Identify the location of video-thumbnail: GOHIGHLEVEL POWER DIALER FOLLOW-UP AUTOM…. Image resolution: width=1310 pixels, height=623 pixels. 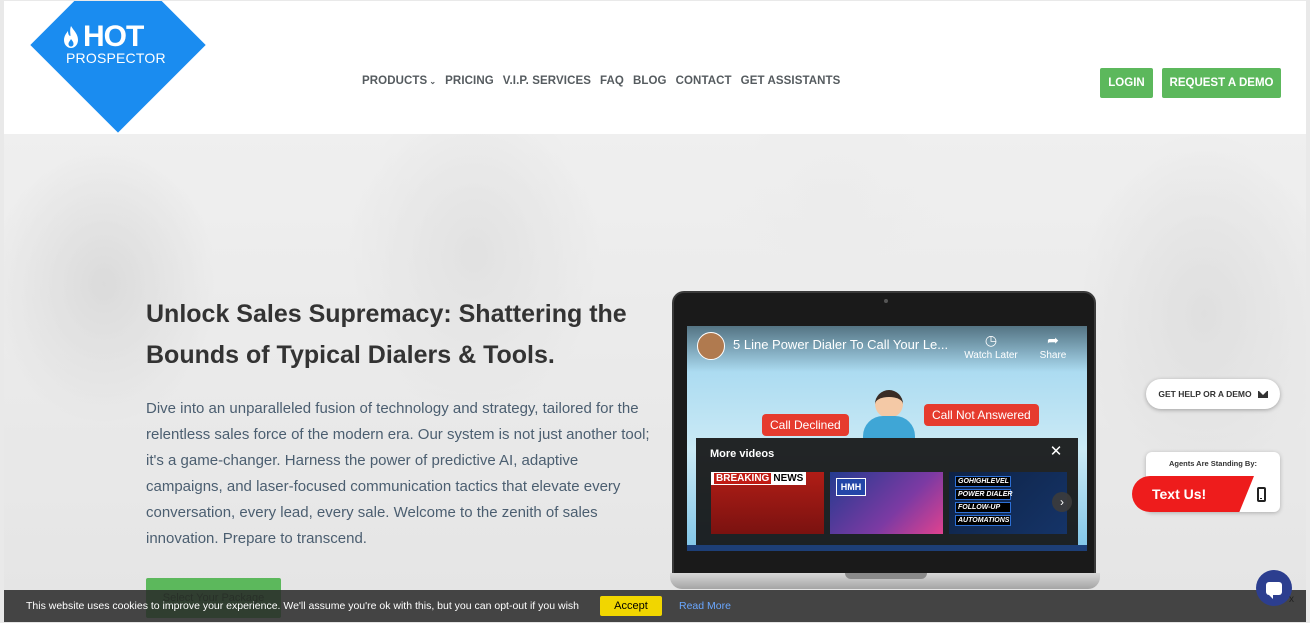
(1008, 503).